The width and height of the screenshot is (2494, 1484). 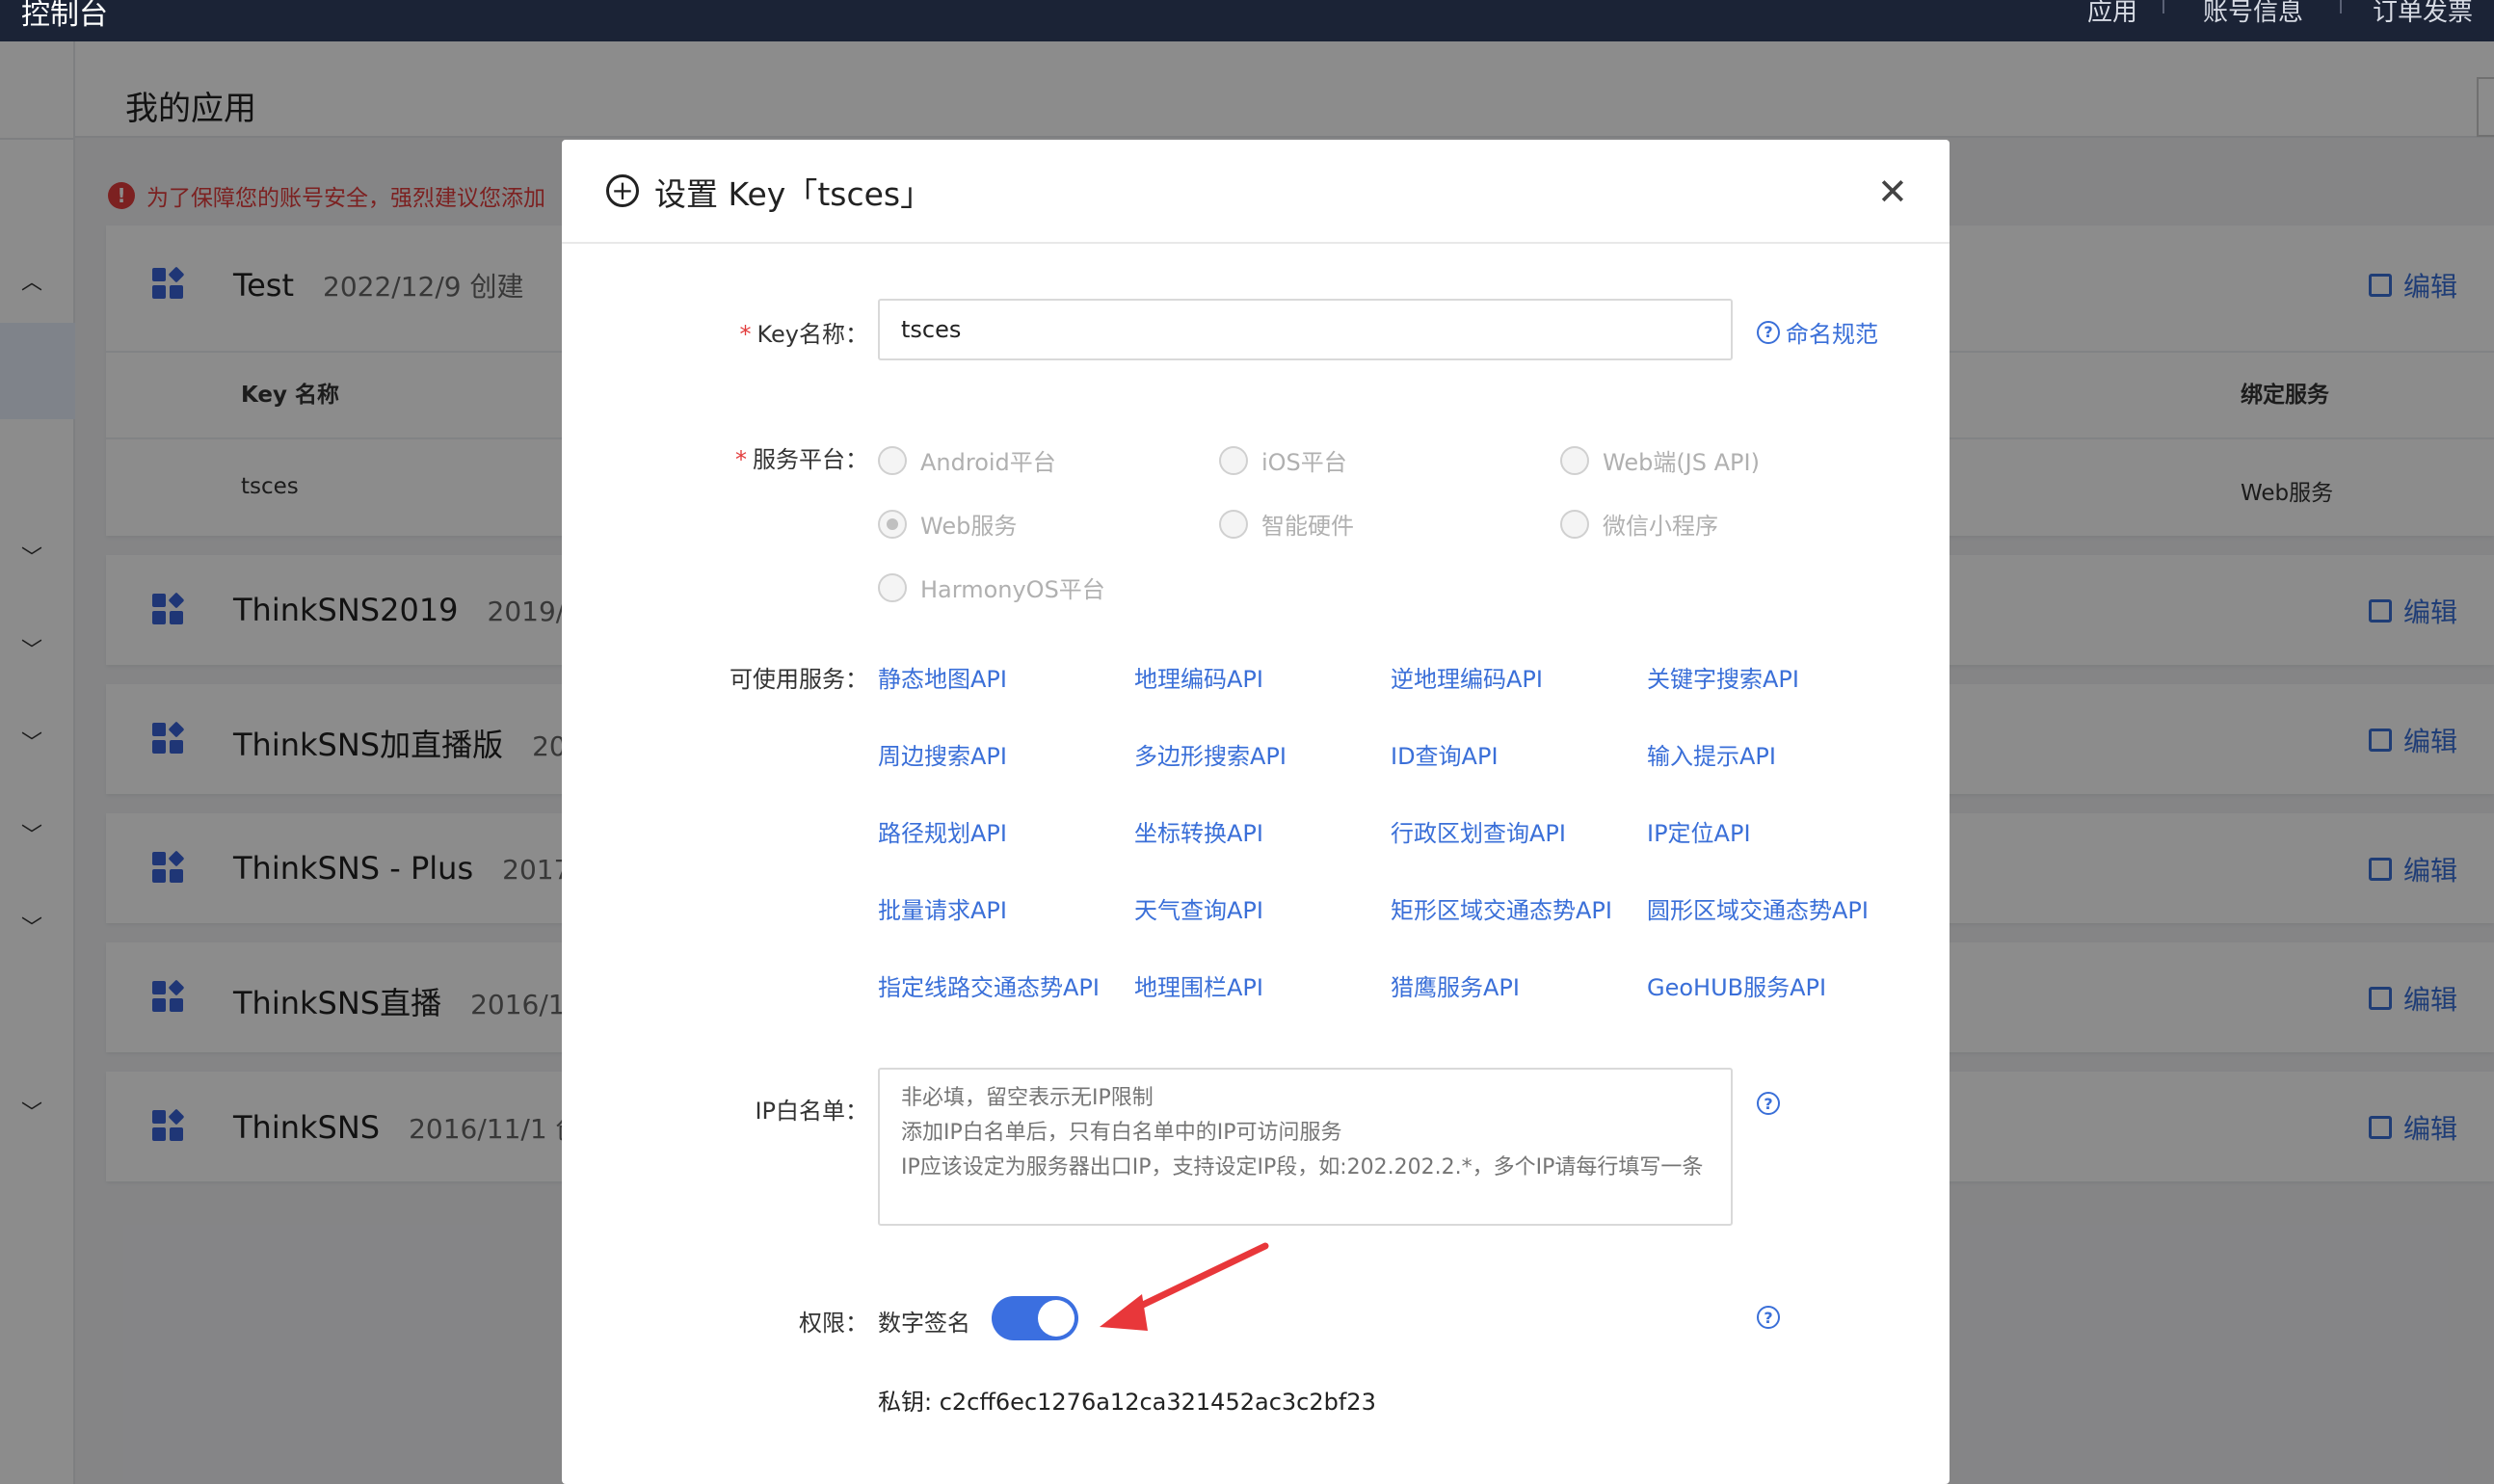 I want to click on service-link: 坐标转换API, so click(x=1198, y=831).